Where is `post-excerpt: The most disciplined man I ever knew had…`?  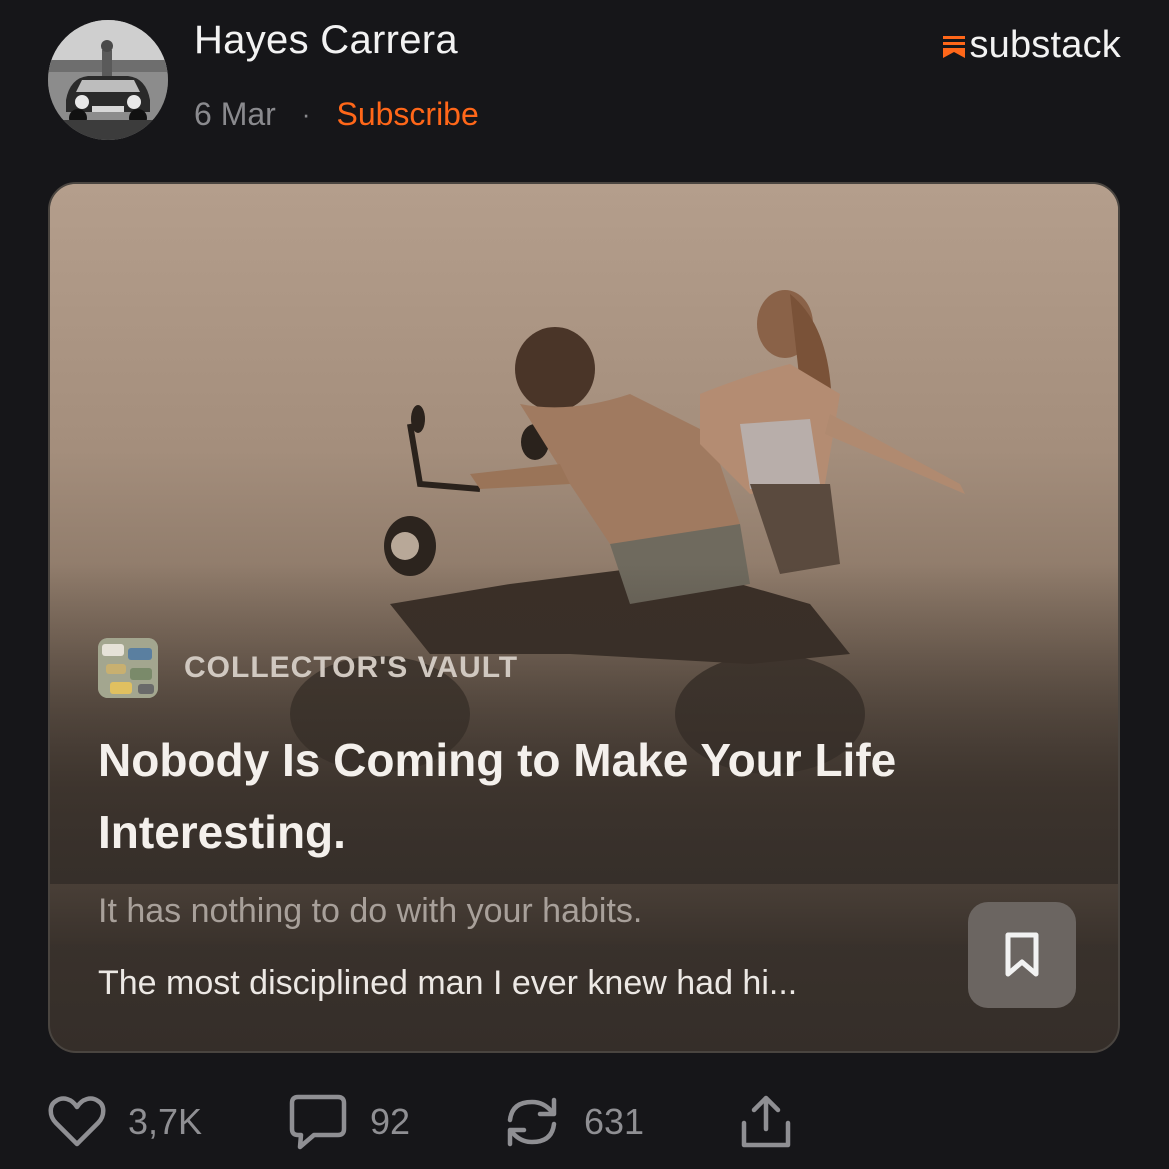 post-excerpt: The most disciplined man I ever knew had… is located at coordinates (448, 983).